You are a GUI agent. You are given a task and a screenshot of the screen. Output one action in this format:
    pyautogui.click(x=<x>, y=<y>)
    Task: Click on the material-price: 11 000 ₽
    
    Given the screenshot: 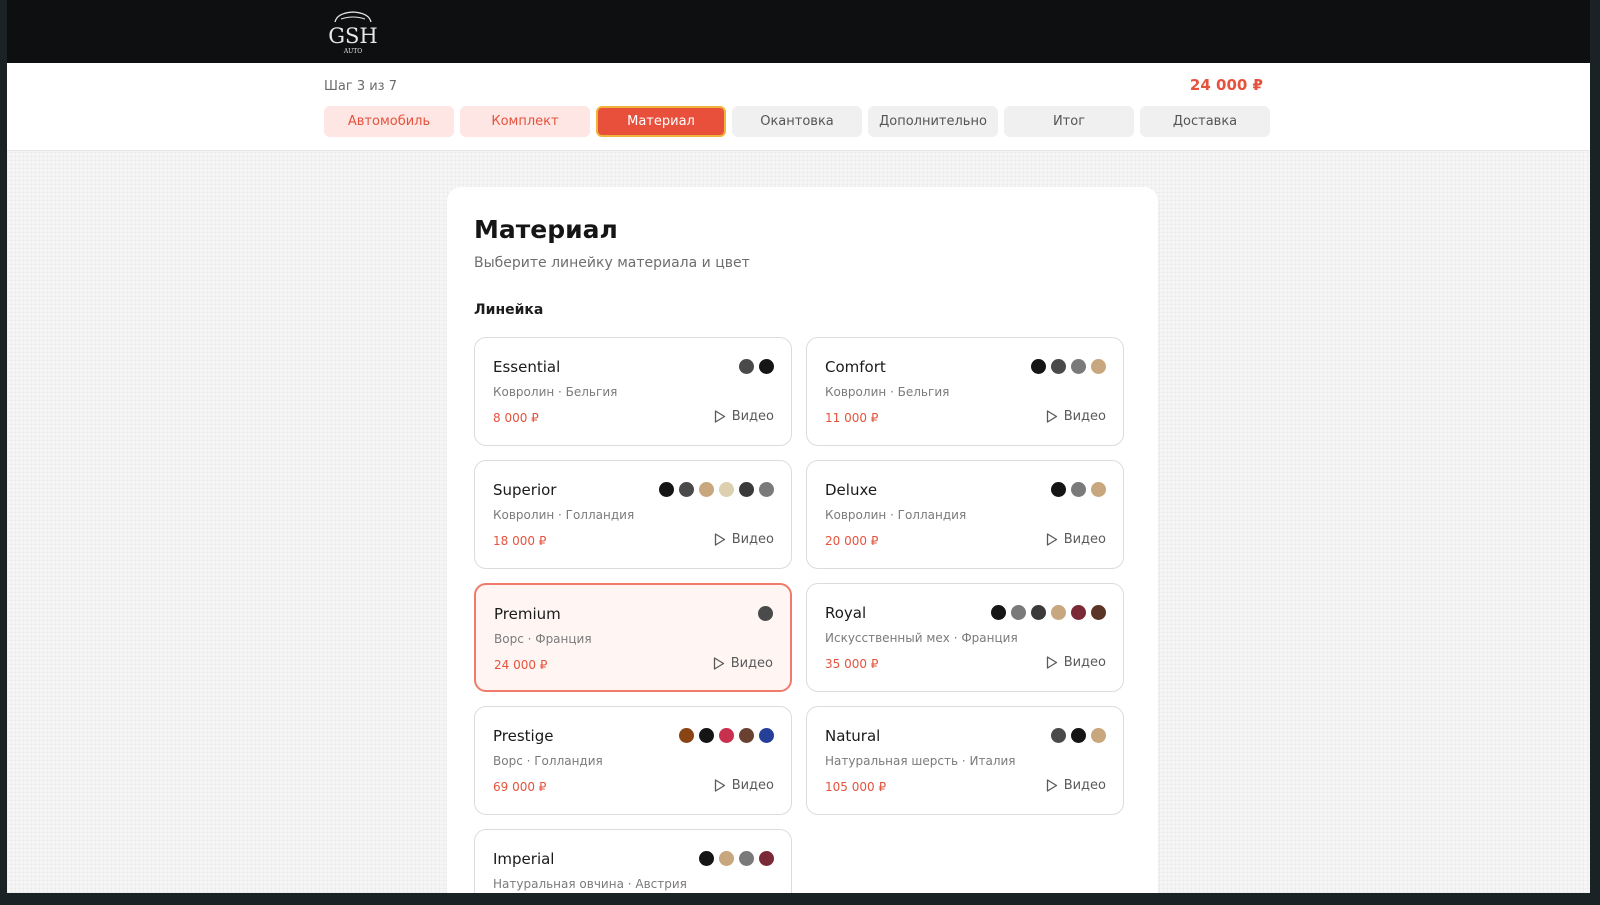 What is the action you would take?
    pyautogui.click(x=852, y=418)
    